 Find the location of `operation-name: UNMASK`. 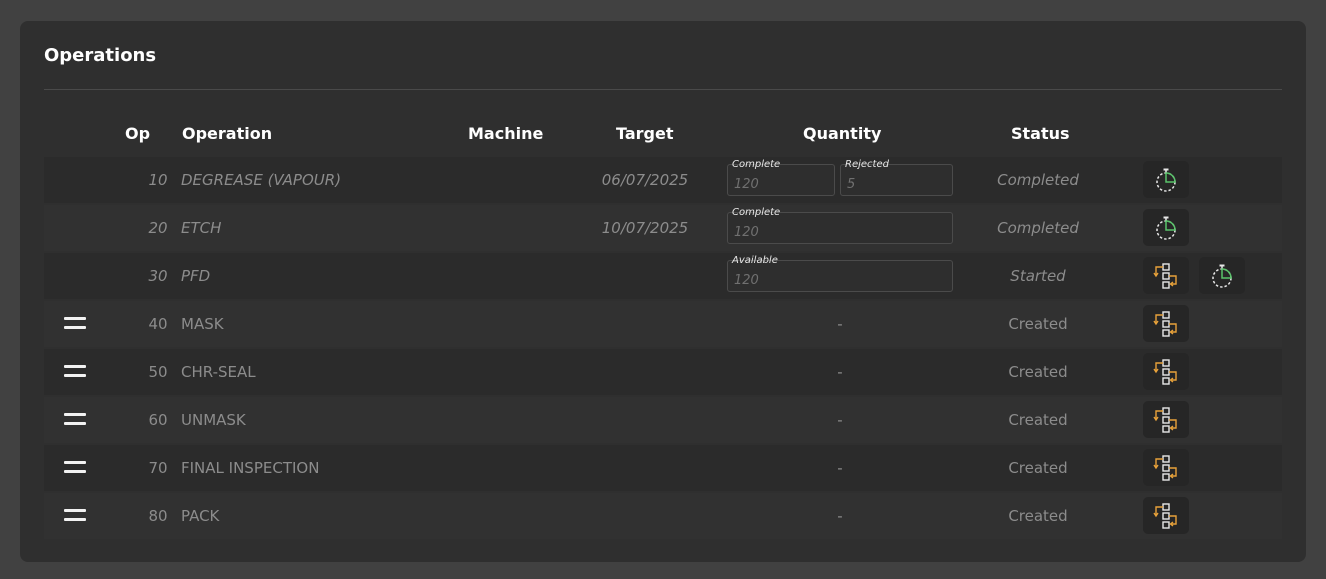

operation-name: UNMASK is located at coordinates (213, 420).